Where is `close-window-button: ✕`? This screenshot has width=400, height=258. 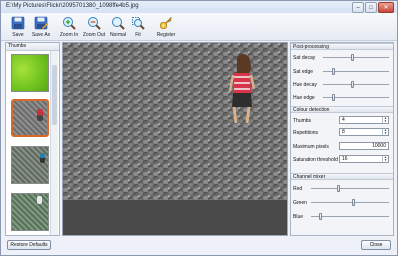 close-window-button: ✕ is located at coordinates (386, 7).